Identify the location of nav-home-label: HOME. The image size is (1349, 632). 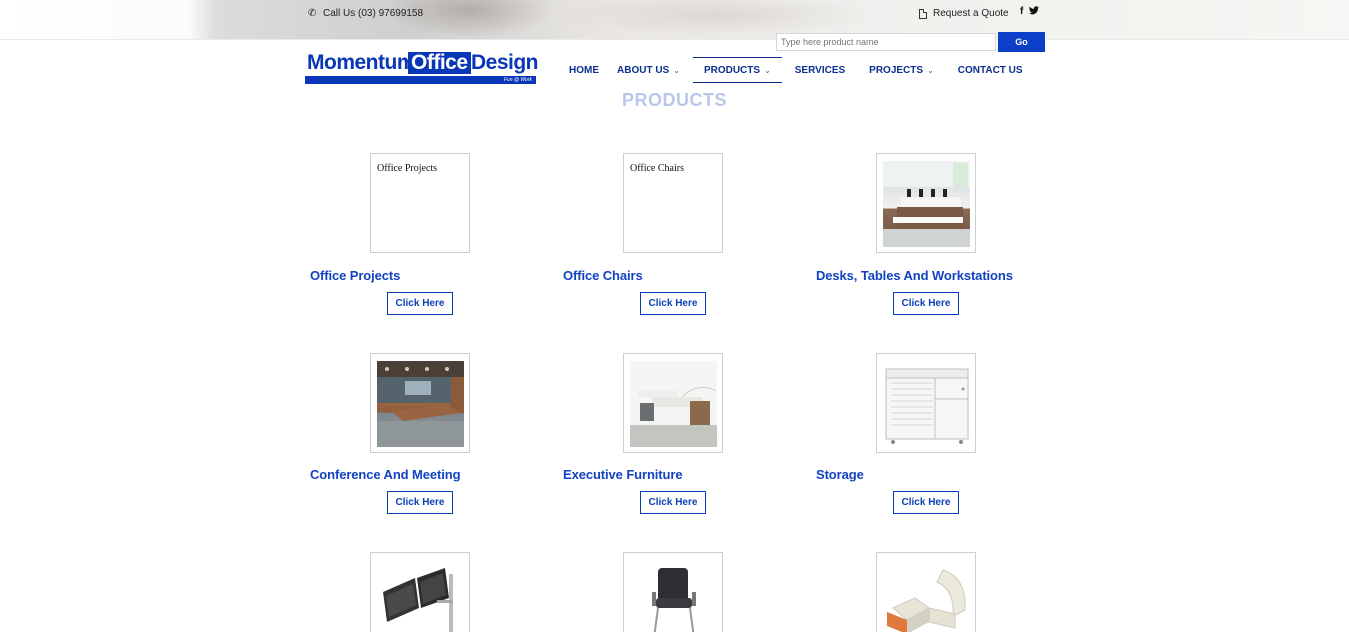
(584, 70).